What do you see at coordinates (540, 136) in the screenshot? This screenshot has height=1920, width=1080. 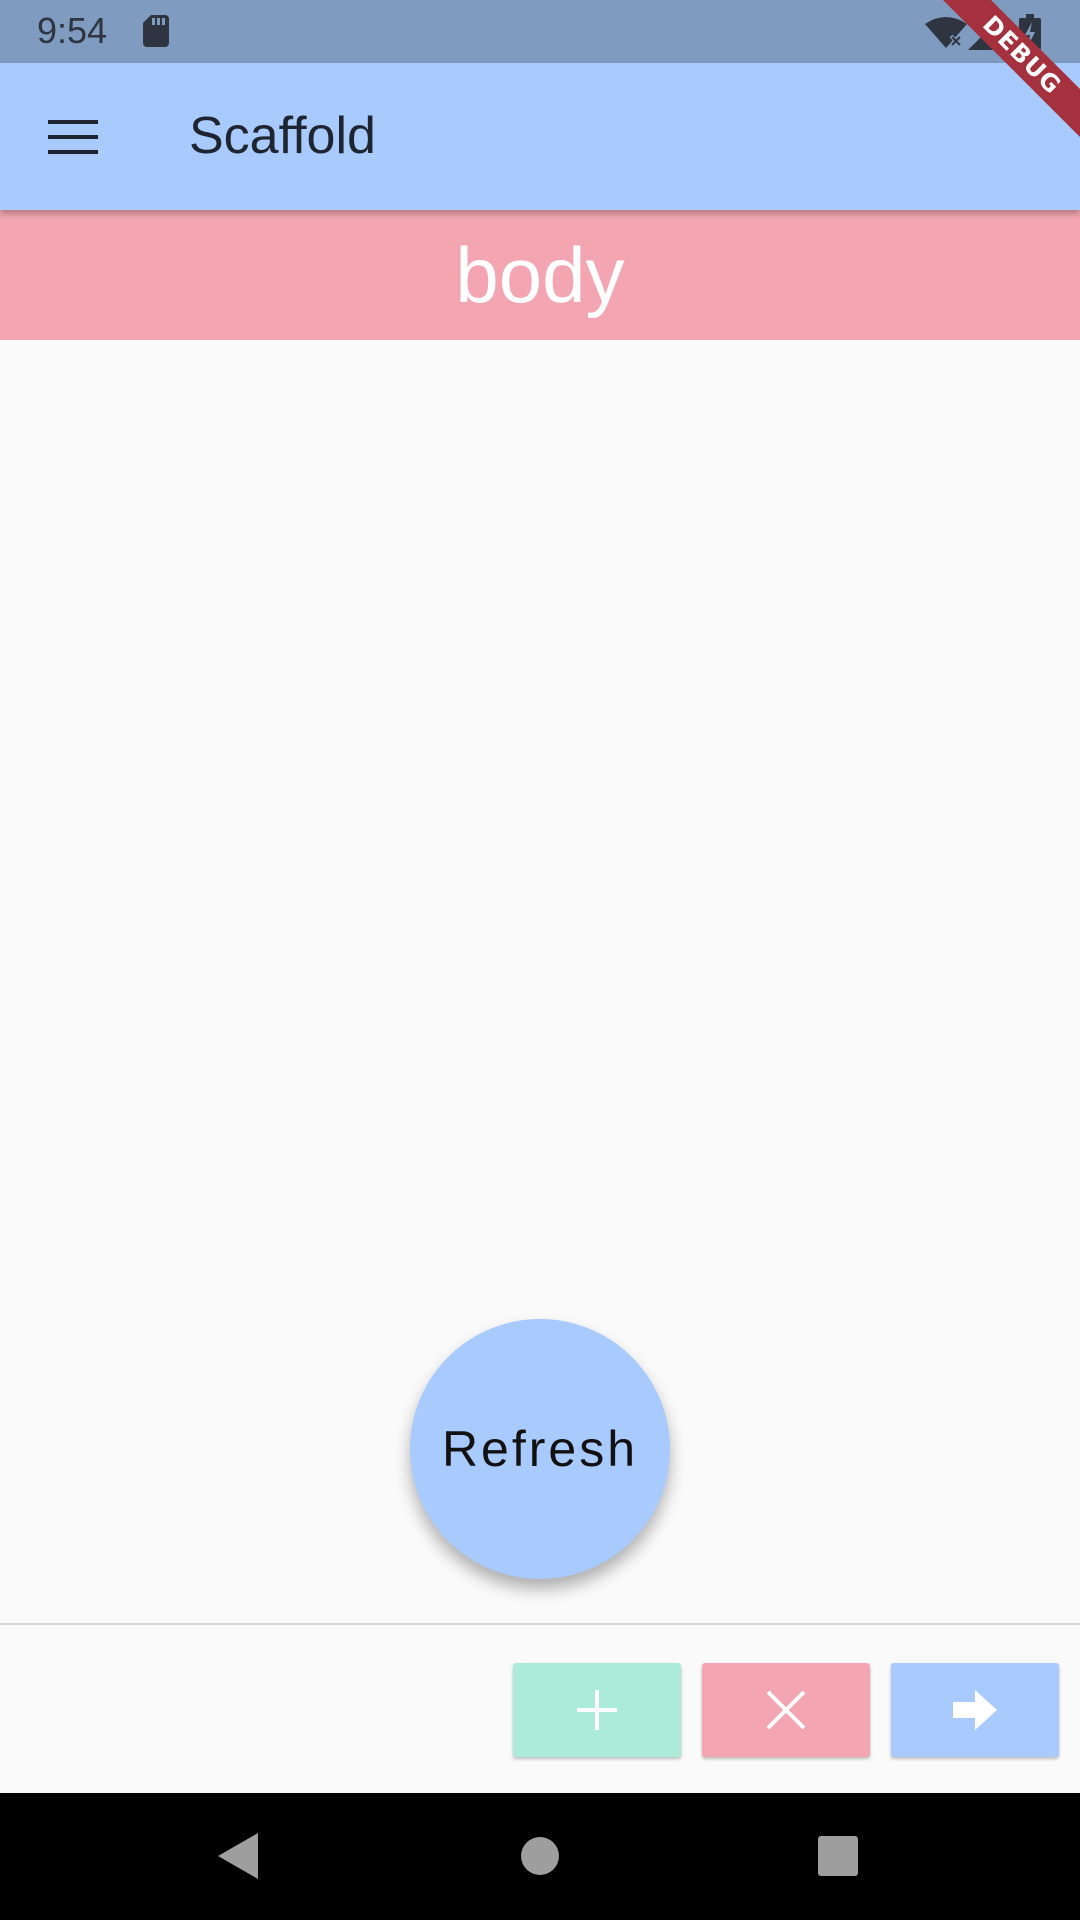 I see `app-bar: Scaffold` at bounding box center [540, 136].